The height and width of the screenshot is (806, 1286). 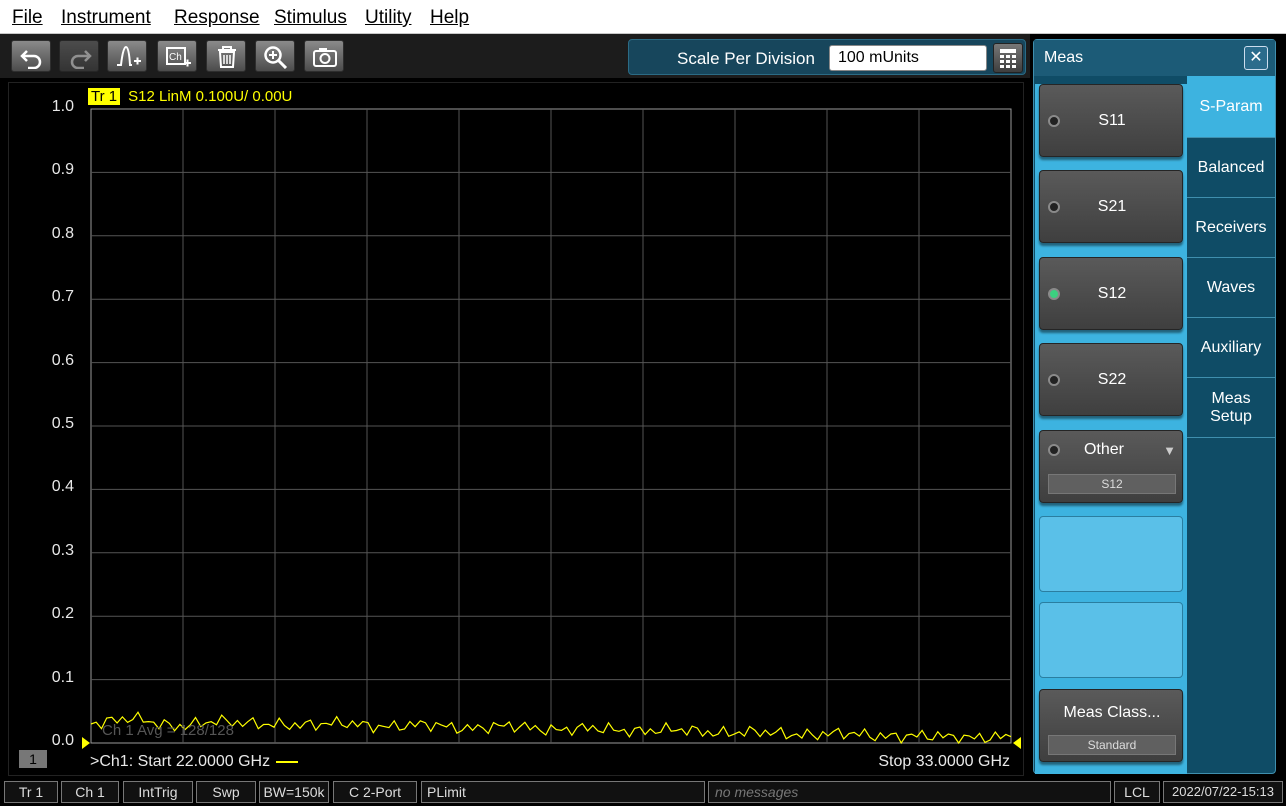 What do you see at coordinates (1231, 228) in the screenshot?
I see `tab-receivers: Receivers` at bounding box center [1231, 228].